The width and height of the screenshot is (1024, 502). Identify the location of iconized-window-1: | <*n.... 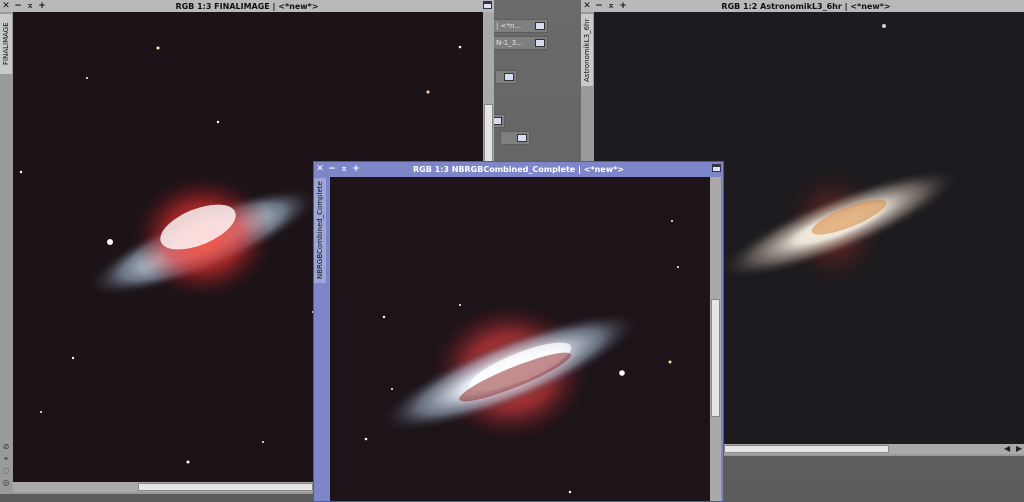
(520, 26).